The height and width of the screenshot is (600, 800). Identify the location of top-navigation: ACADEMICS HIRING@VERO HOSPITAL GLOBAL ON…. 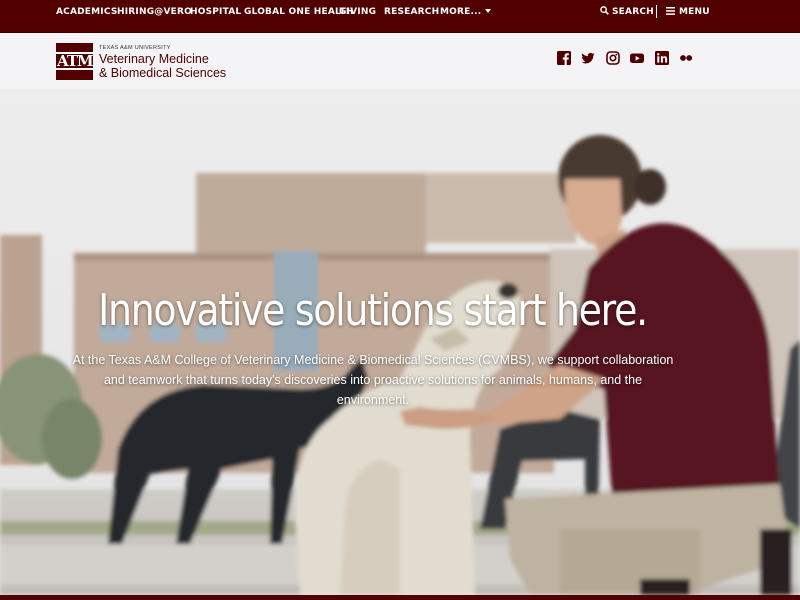
(400, 16).